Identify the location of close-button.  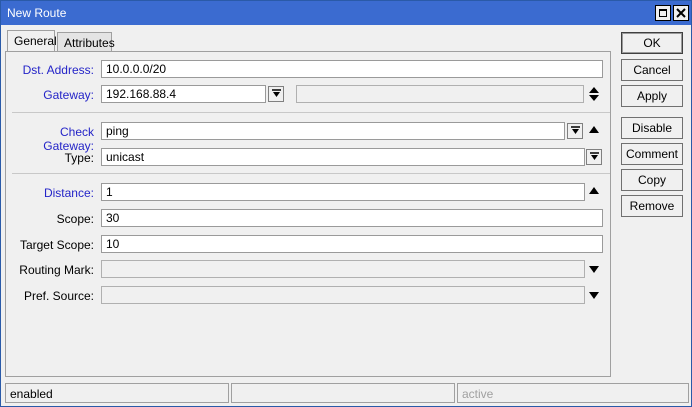
(681, 13).